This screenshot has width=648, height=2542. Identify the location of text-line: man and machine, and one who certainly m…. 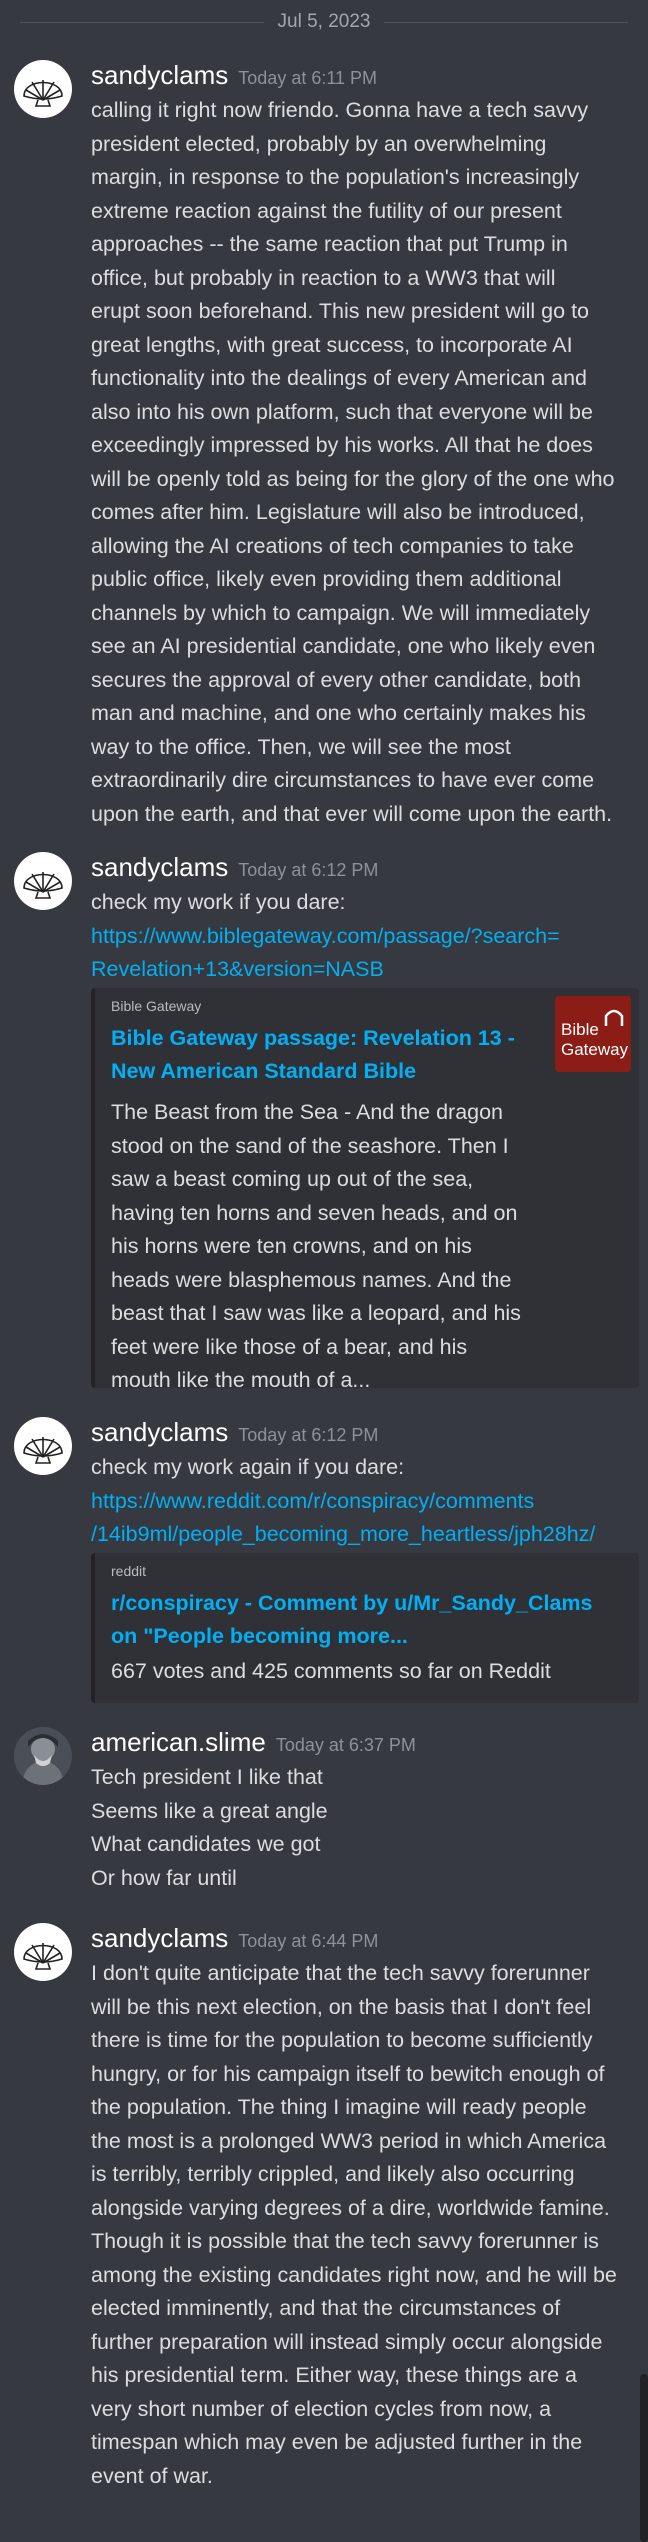
(338, 713).